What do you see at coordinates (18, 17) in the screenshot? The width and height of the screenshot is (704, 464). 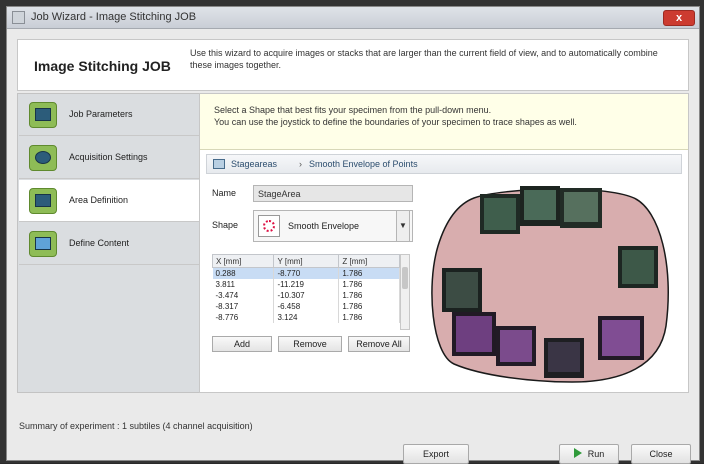 I see `app-icon` at bounding box center [18, 17].